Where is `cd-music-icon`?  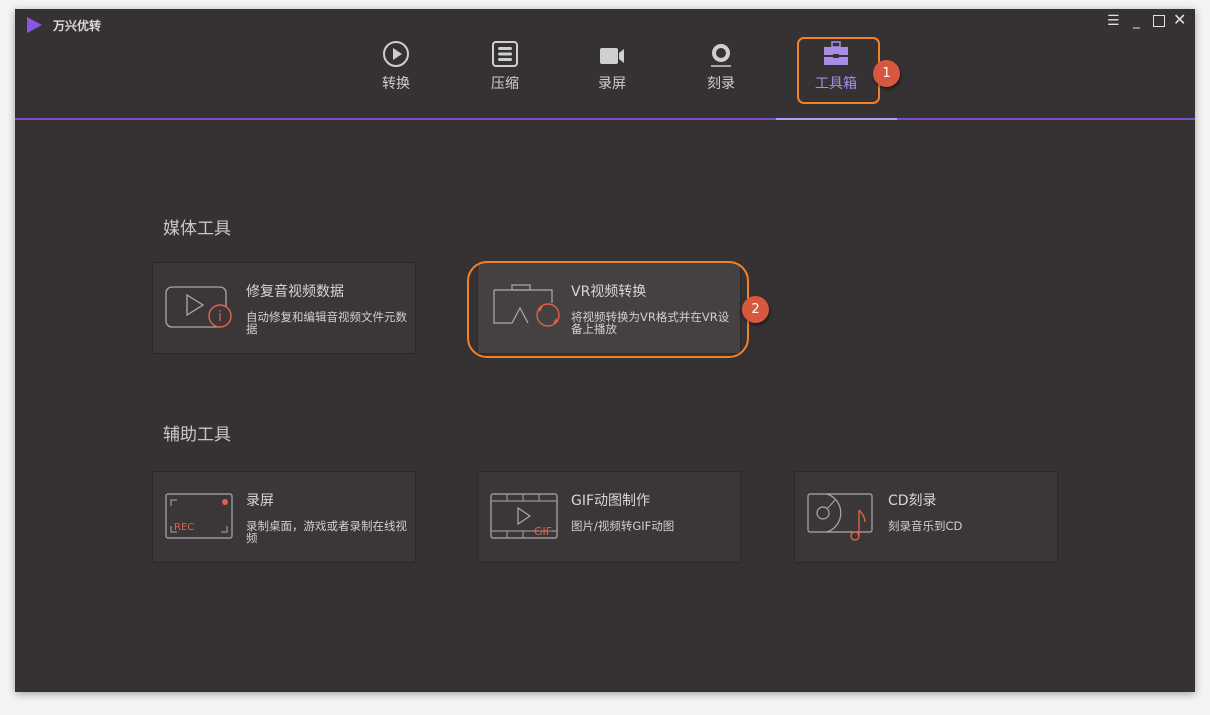
cd-music-icon is located at coordinates (840, 517).